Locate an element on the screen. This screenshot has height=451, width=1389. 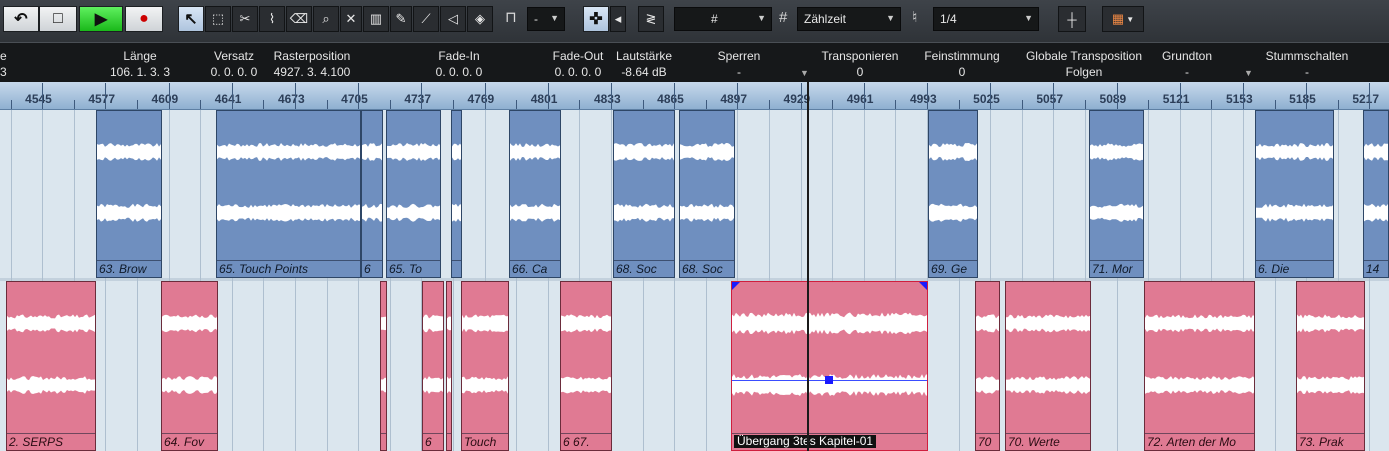
event-label: 65. To is located at coordinates (405, 269).